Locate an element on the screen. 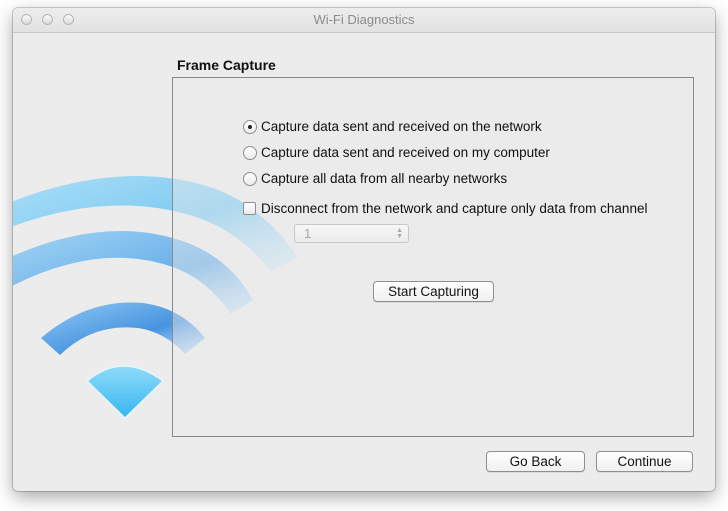  radio-capture-all is located at coordinates (250, 178).